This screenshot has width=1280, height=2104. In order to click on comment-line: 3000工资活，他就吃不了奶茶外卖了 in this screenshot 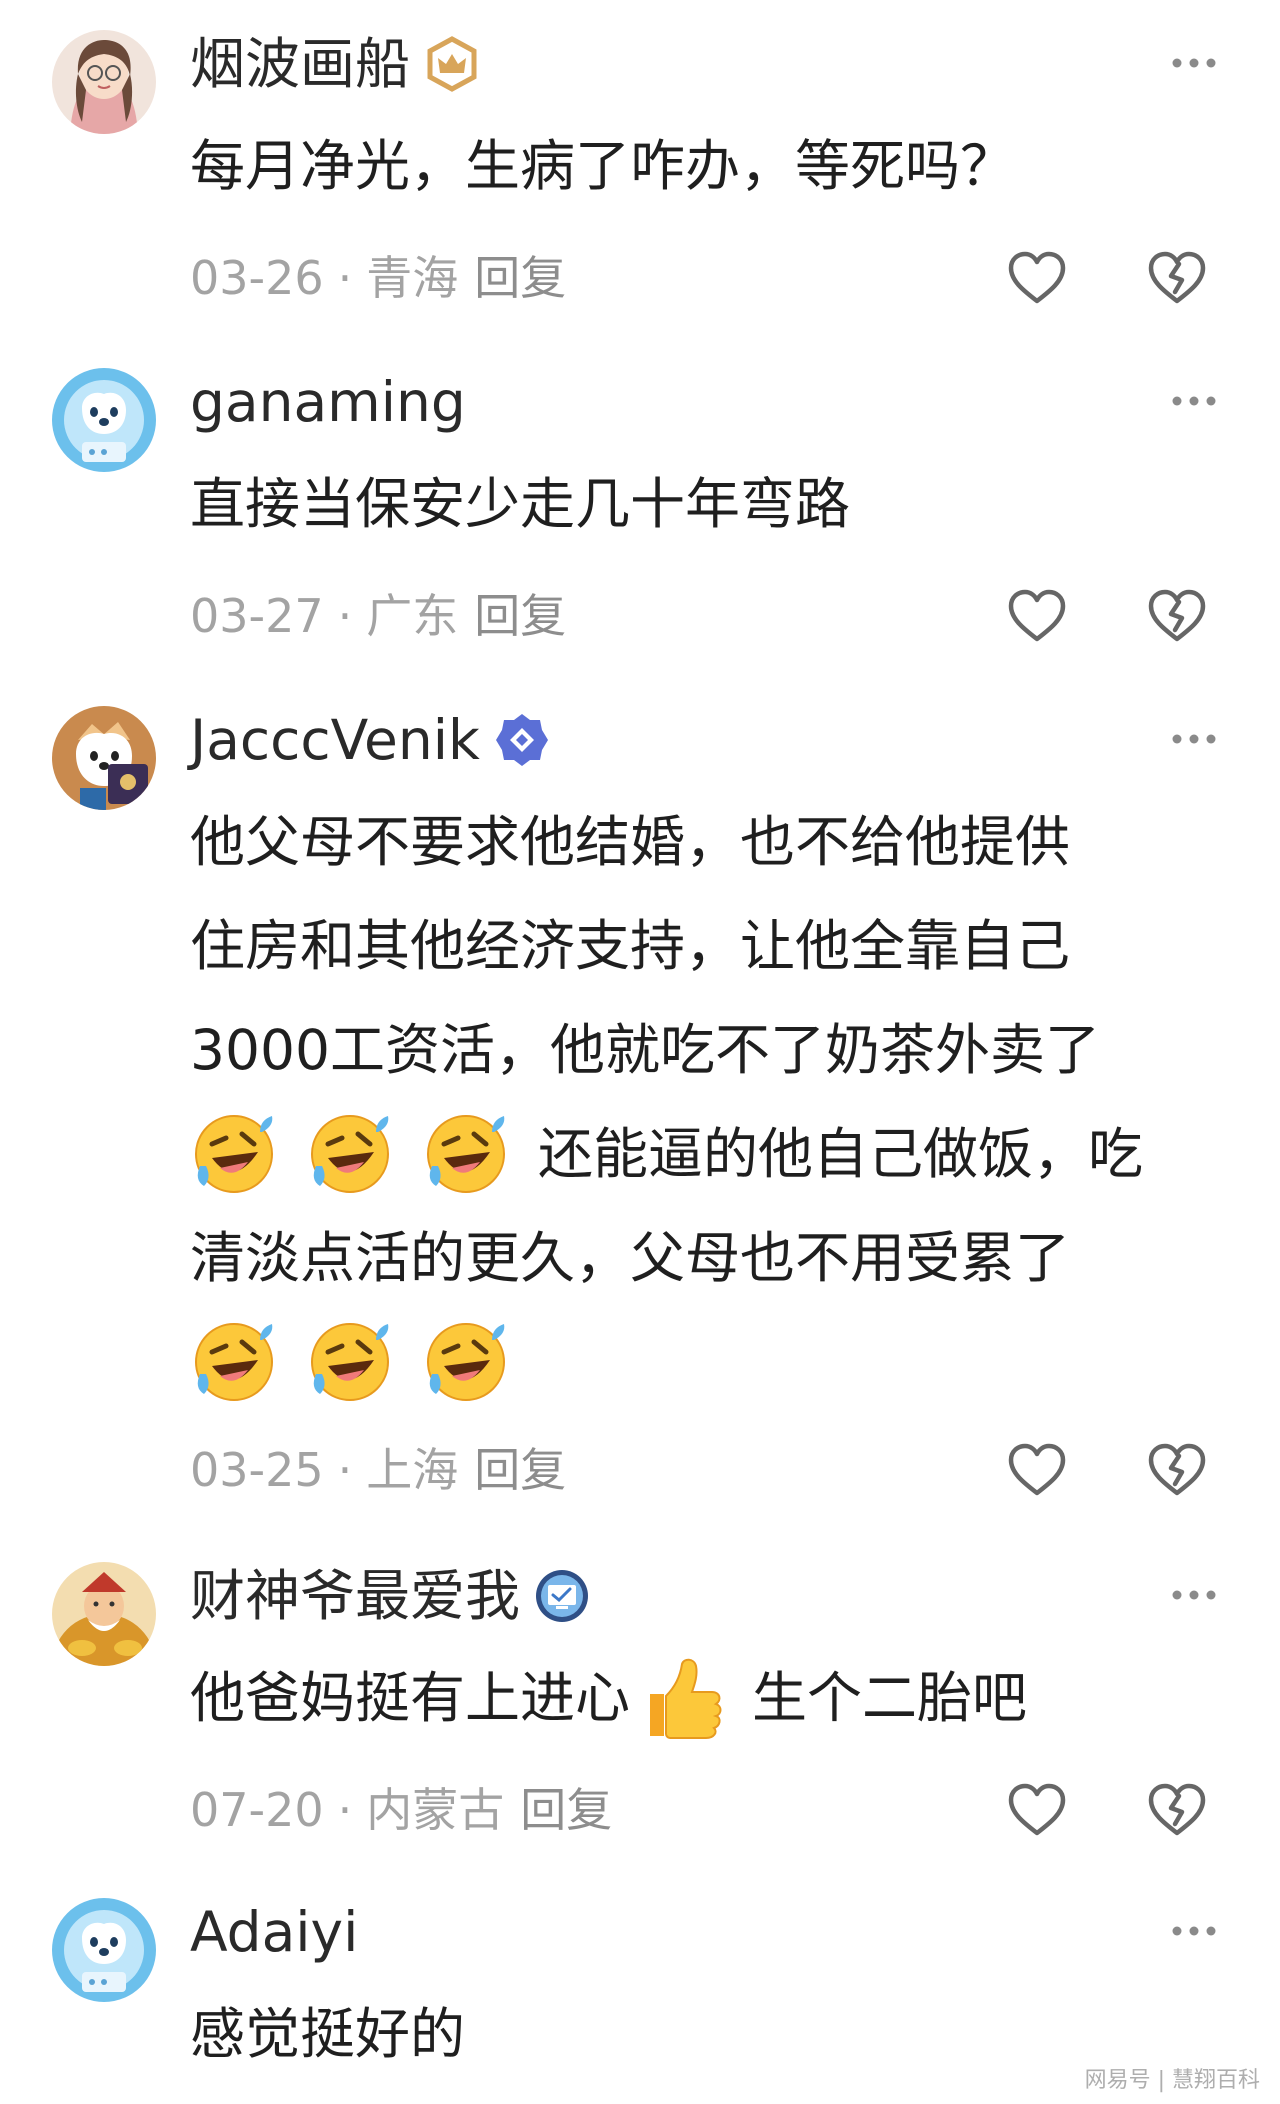, I will do `click(645, 1050)`.